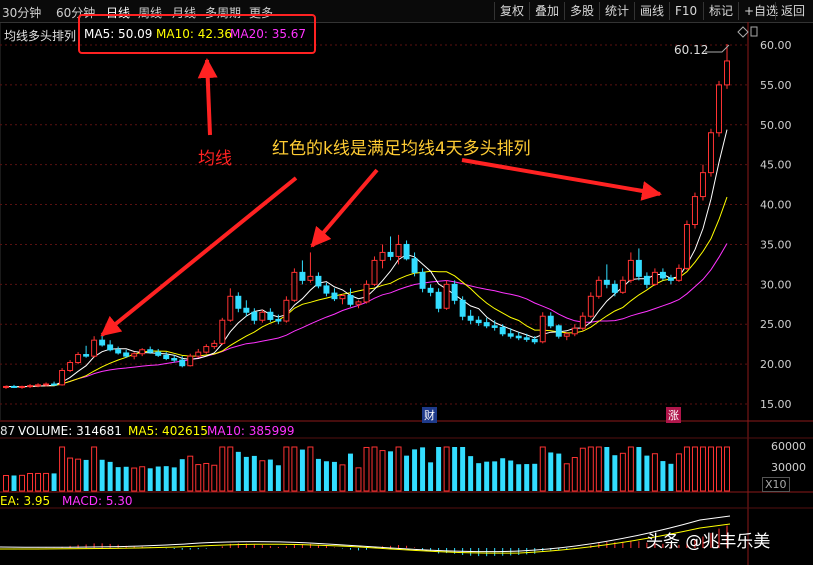 This screenshot has height=565, width=813. What do you see at coordinates (207, 97) in the screenshot?
I see `arrow-to-ma` at bounding box center [207, 97].